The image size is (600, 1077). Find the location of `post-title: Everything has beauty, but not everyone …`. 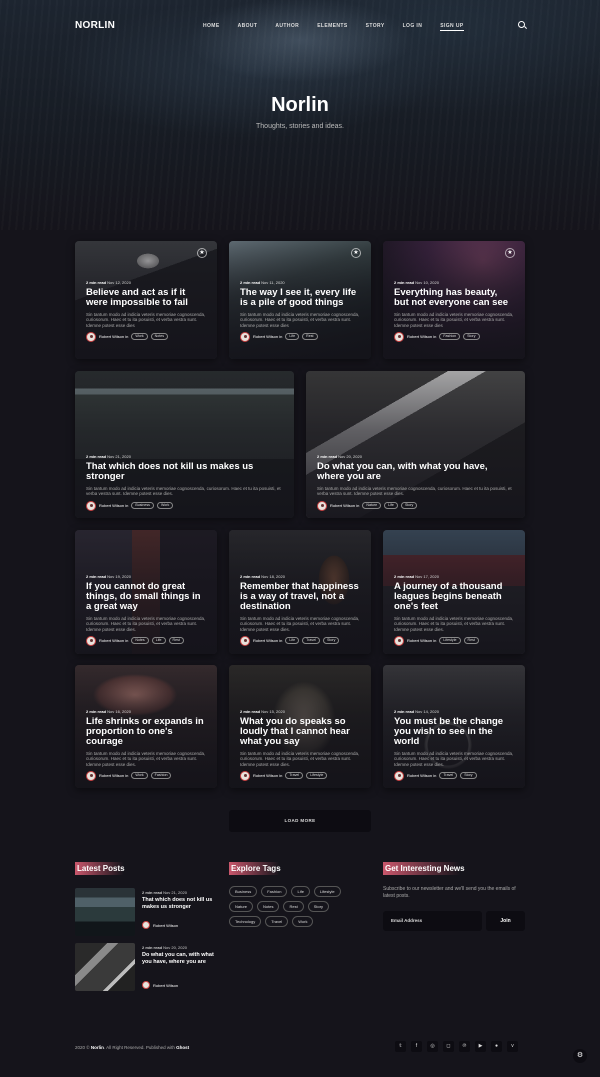

post-title: Everything has beauty, but not everyone … is located at coordinates (454, 298).